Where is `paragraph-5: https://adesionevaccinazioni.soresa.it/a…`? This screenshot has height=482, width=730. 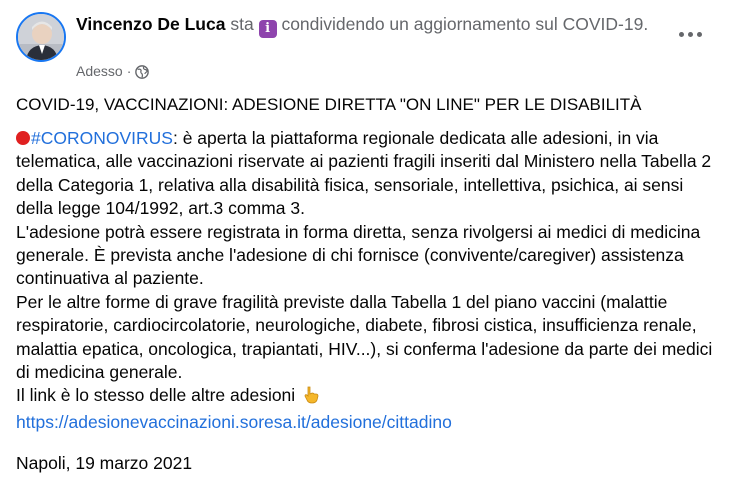
paragraph-5: https://adesionevaccinazioni.soresa.it/a… is located at coordinates (366, 422).